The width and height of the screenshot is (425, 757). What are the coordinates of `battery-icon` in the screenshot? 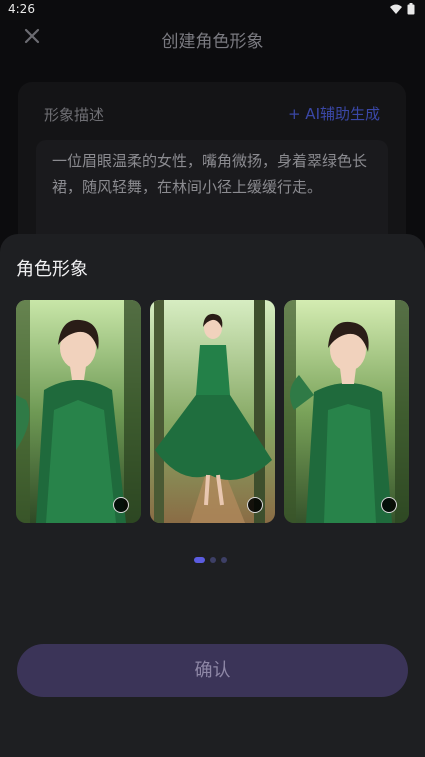 It's located at (411, 9).